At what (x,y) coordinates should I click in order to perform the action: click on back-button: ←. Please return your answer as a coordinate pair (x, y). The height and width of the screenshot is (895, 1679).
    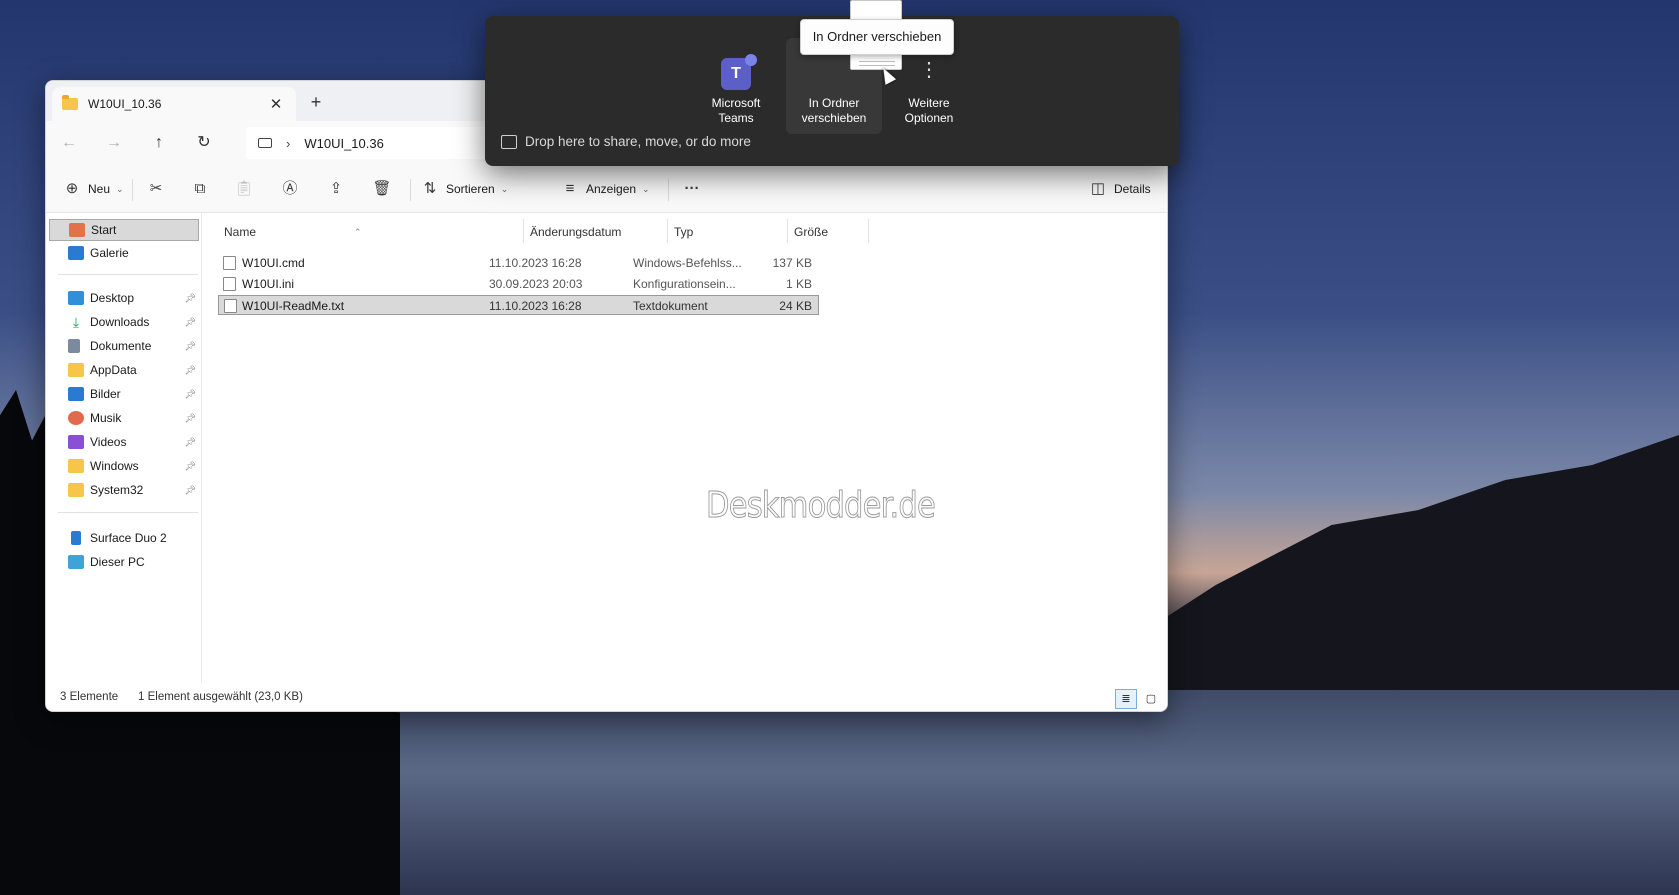
    Looking at the image, I should click on (69, 143).